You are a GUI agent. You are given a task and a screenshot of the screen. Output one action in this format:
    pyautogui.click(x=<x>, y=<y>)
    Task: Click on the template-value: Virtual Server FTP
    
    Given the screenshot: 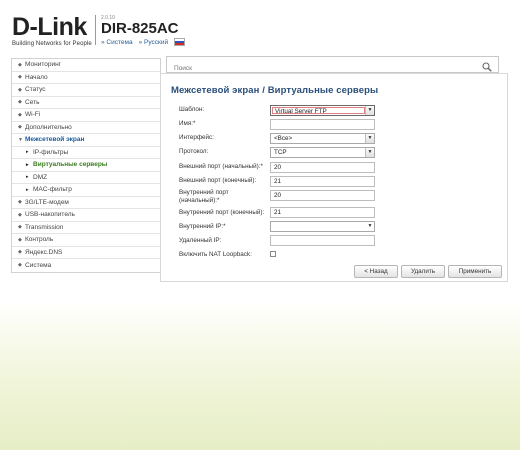 What is the action you would take?
    pyautogui.click(x=318, y=111)
    